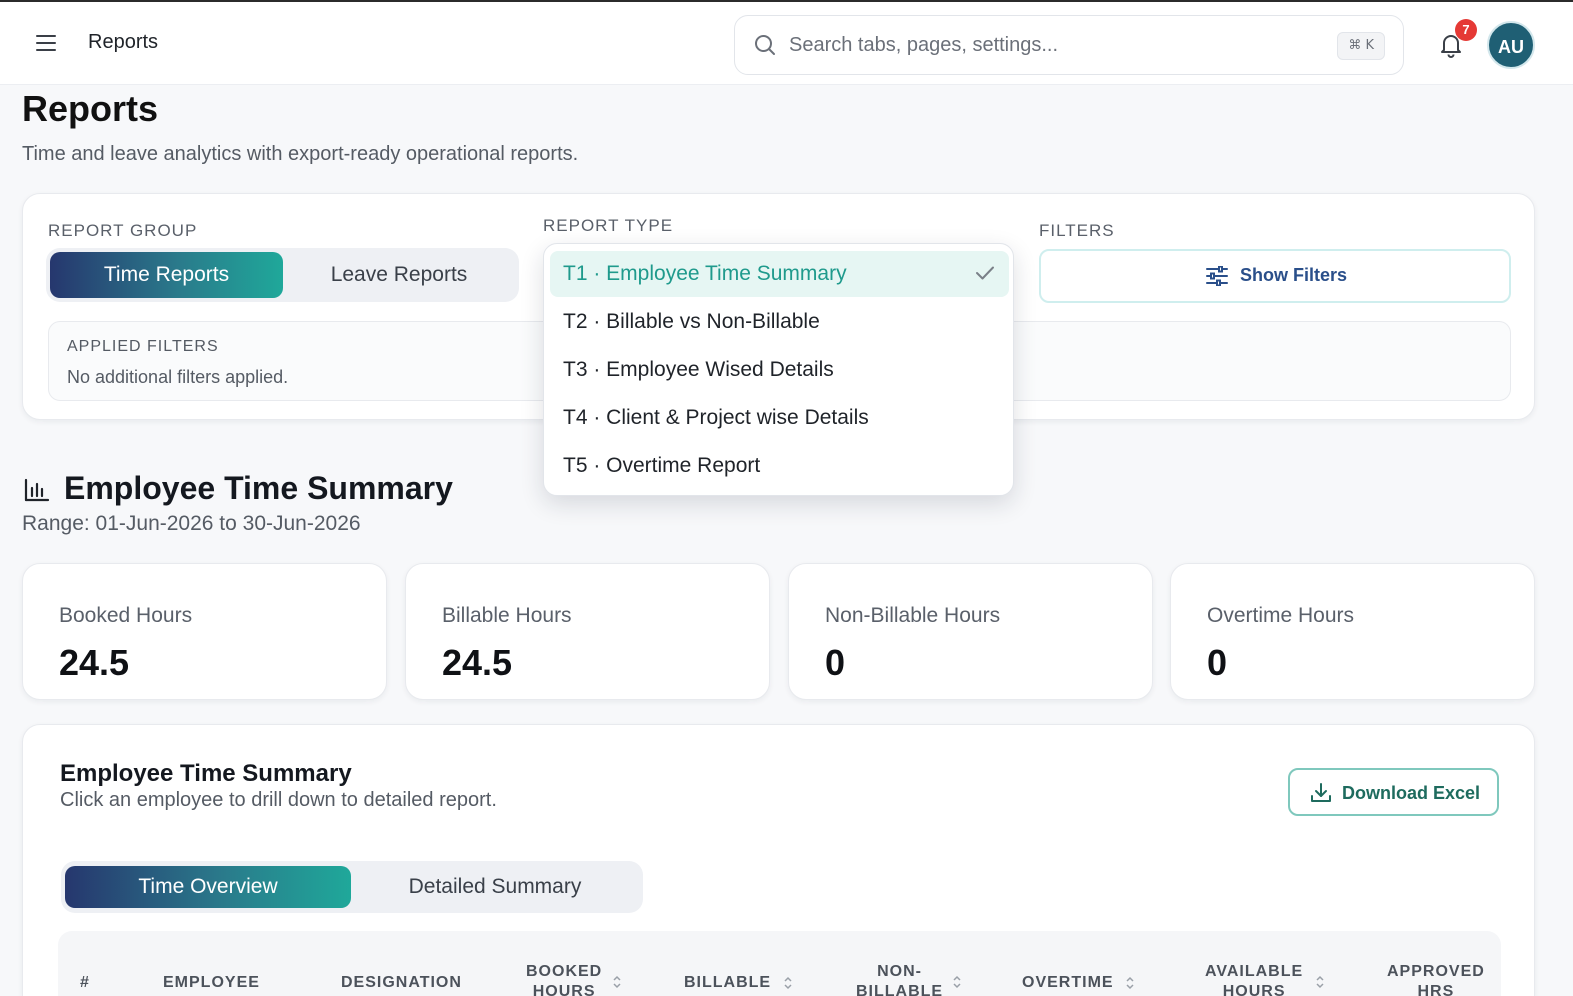 Image resolution: width=1573 pixels, height=996 pixels. Describe the element at coordinates (1217, 275) in the screenshot. I see `sliders-icon` at that location.